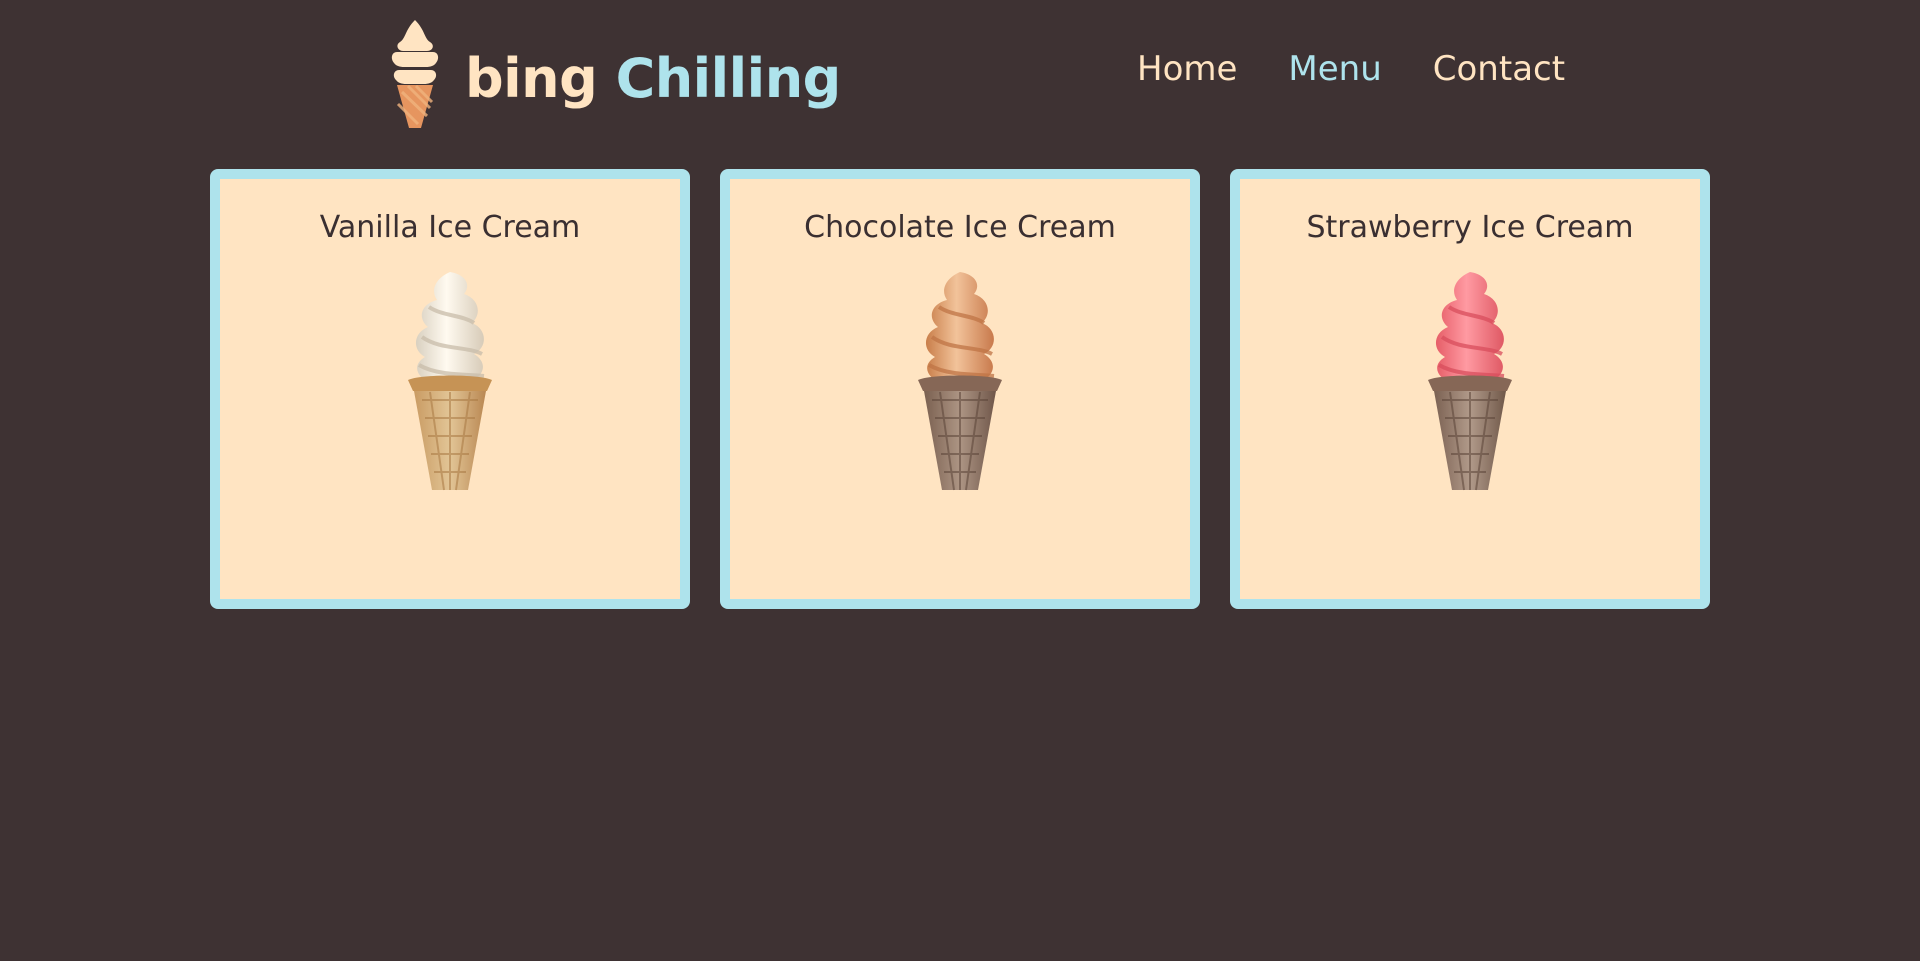  Describe the element at coordinates (415, 74) in the screenshot. I see `ice-cream-logo-icon` at that location.